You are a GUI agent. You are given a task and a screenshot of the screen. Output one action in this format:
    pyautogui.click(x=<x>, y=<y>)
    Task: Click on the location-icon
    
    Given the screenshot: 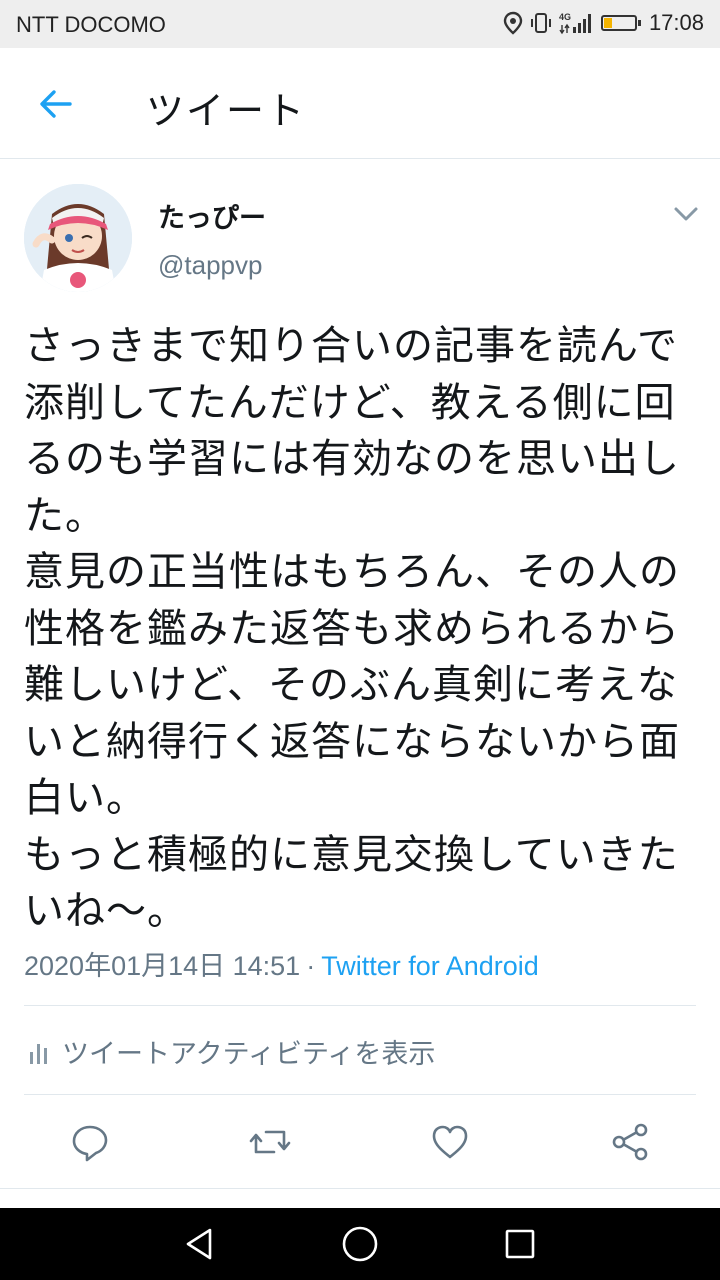 What is the action you would take?
    pyautogui.click(x=513, y=23)
    